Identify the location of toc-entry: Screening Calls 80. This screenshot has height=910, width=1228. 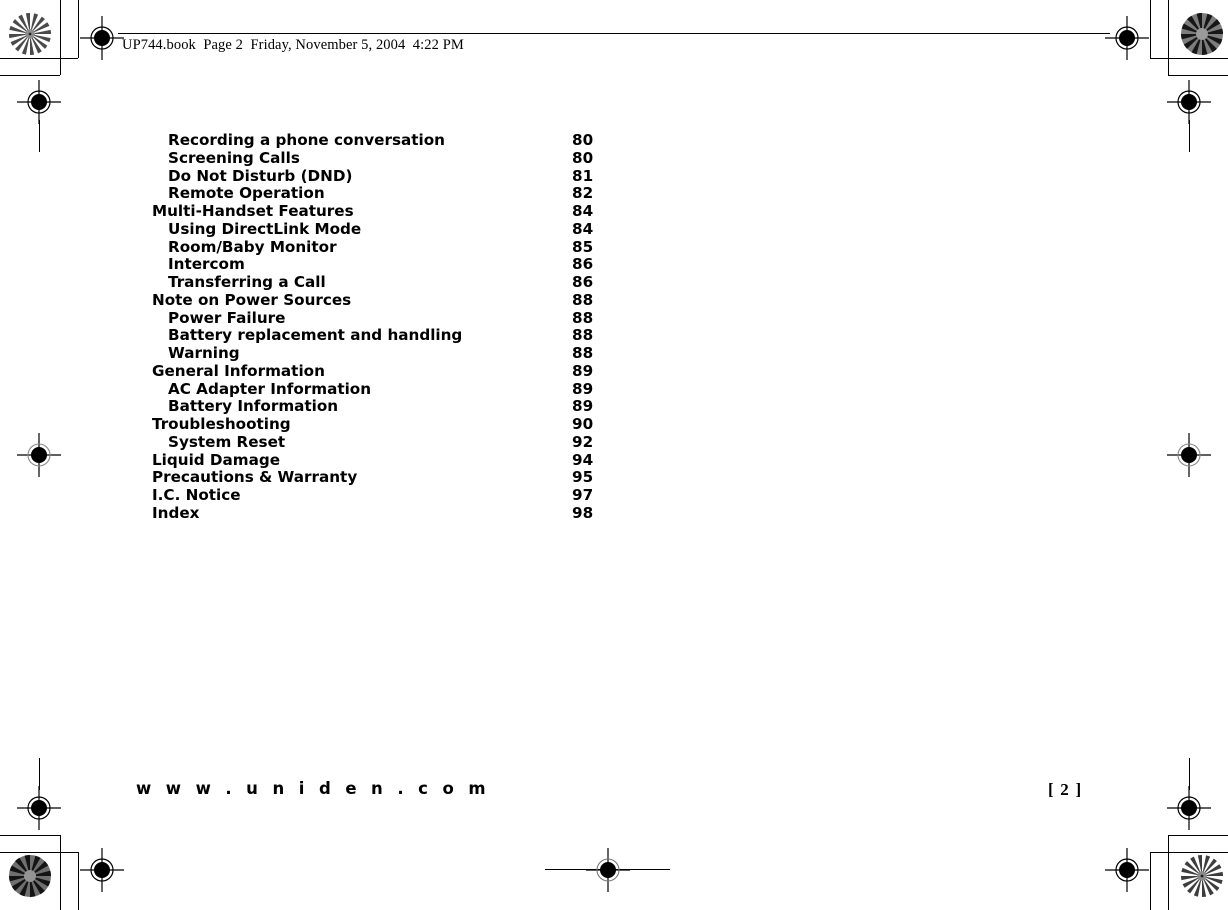
(377, 158).